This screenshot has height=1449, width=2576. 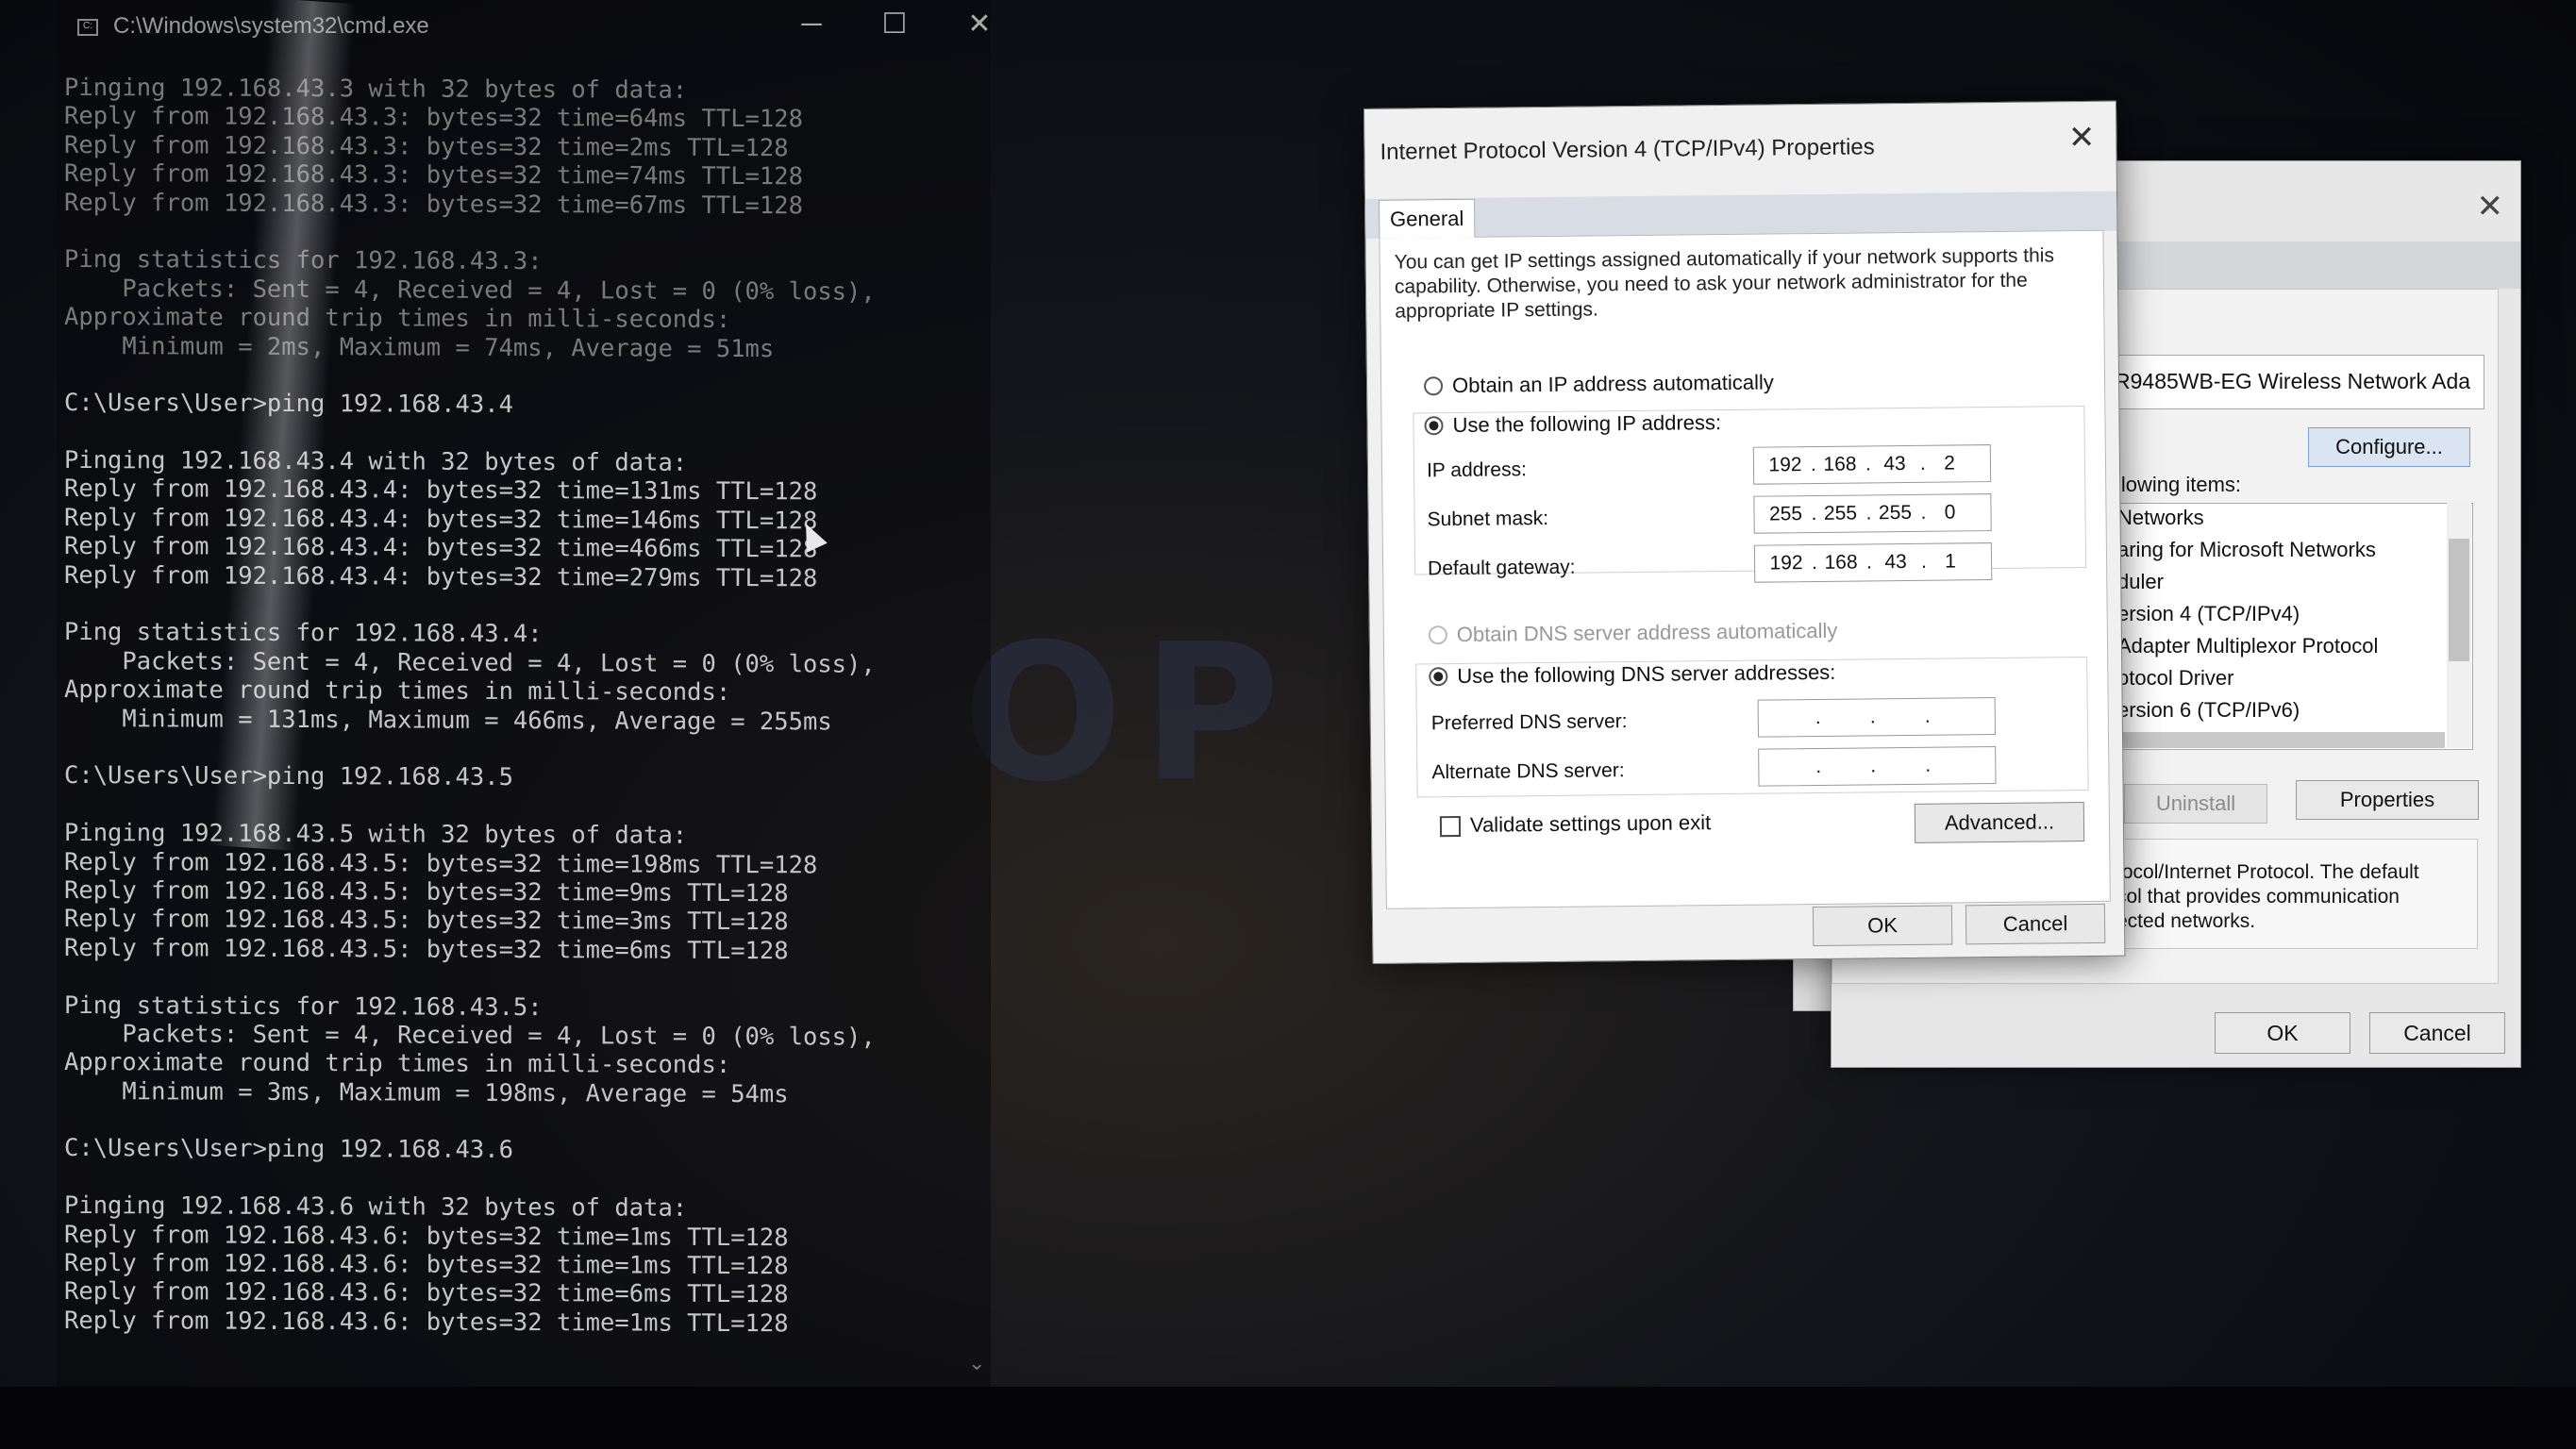 I want to click on validate-checkbox, so click(x=1450, y=827).